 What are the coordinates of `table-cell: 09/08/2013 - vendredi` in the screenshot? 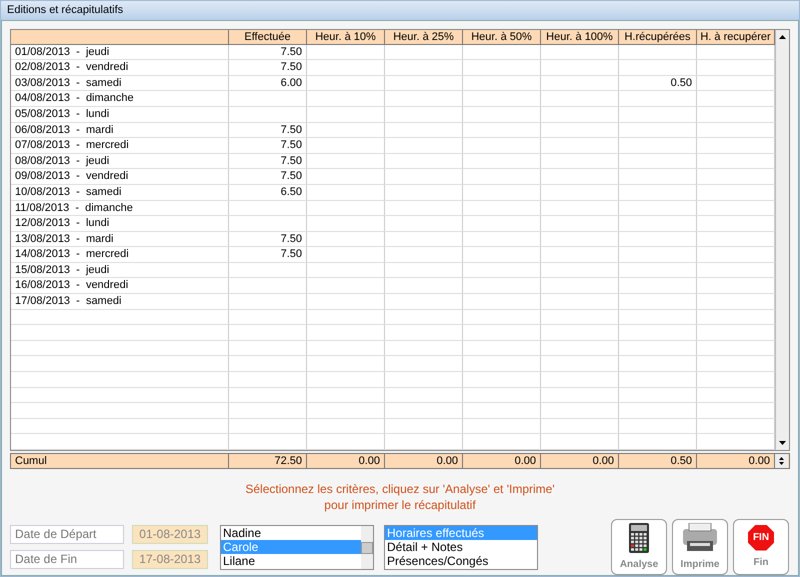 It's located at (120, 176).